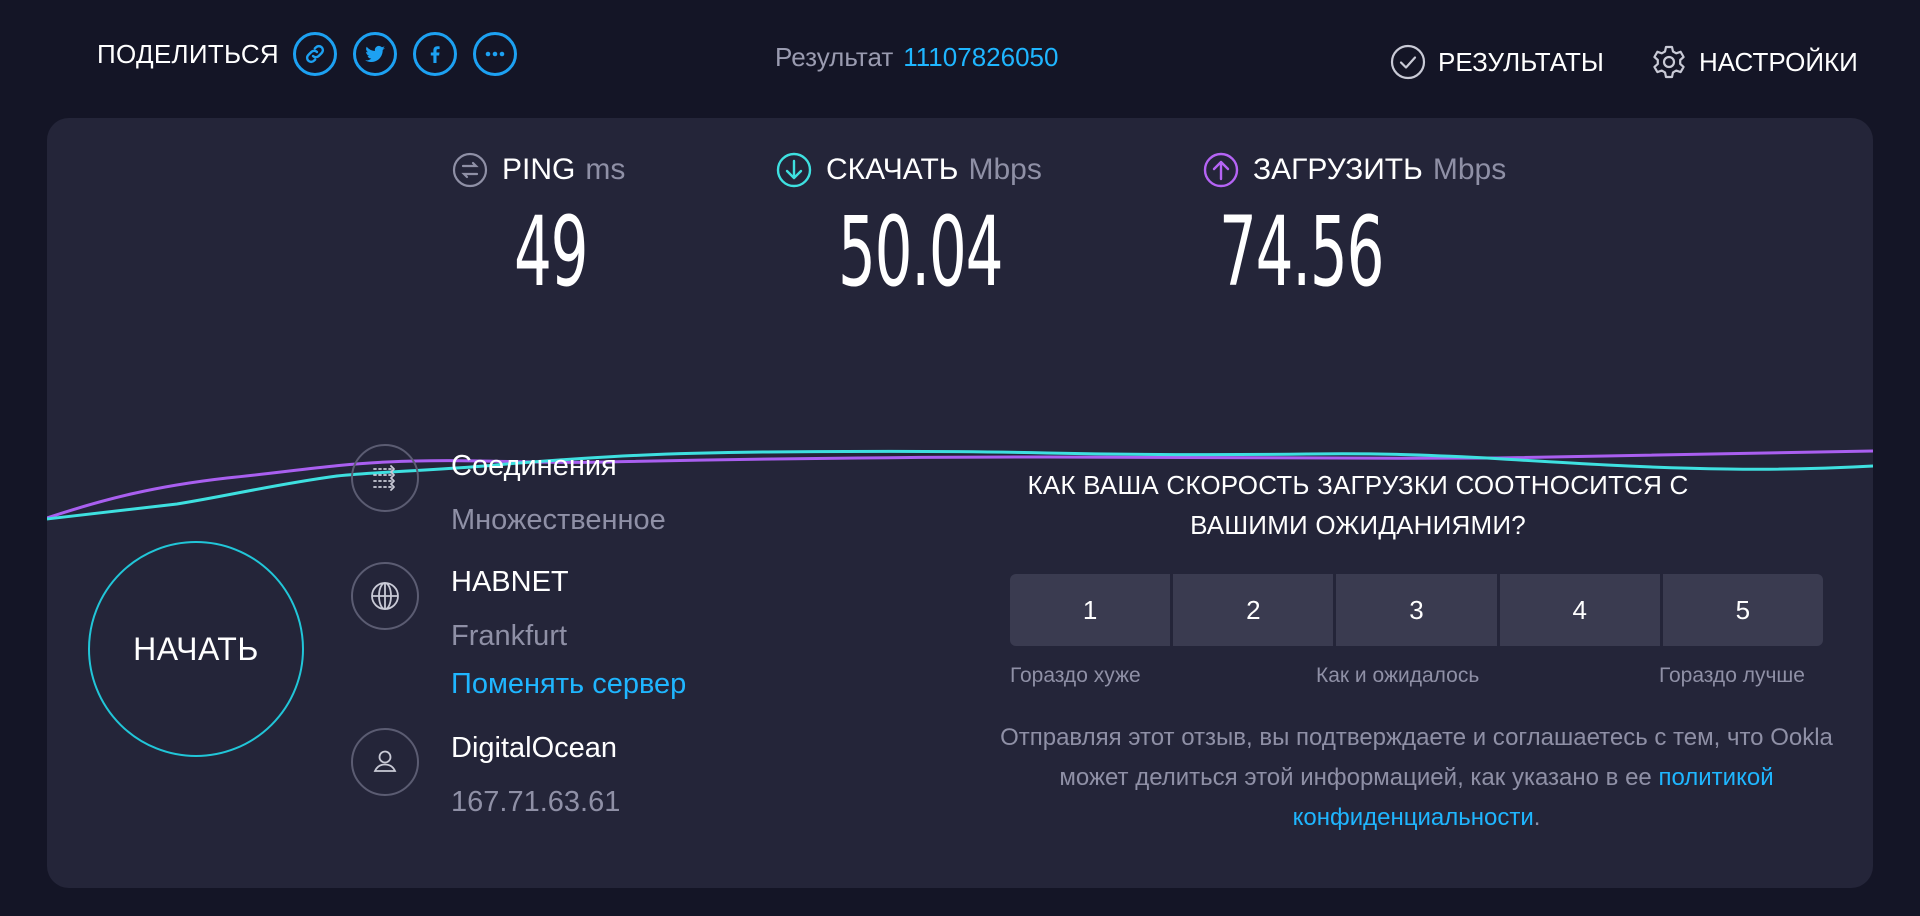 The height and width of the screenshot is (916, 1920). I want to click on rating-label-mid: Как и ожидалось, so click(1398, 675).